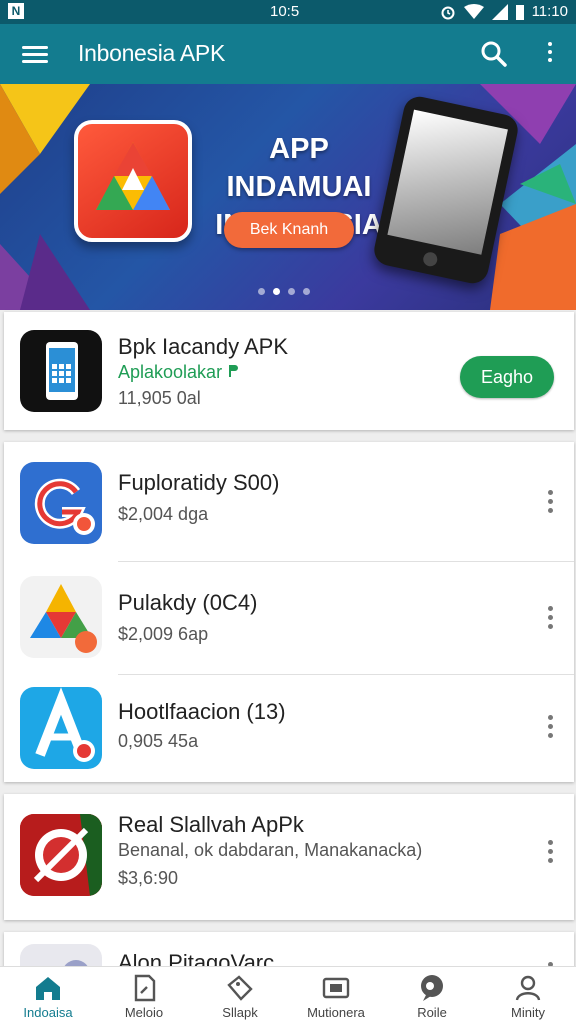 This screenshot has height=1025, width=576. What do you see at coordinates (48, 988) in the screenshot?
I see `home-icon` at bounding box center [48, 988].